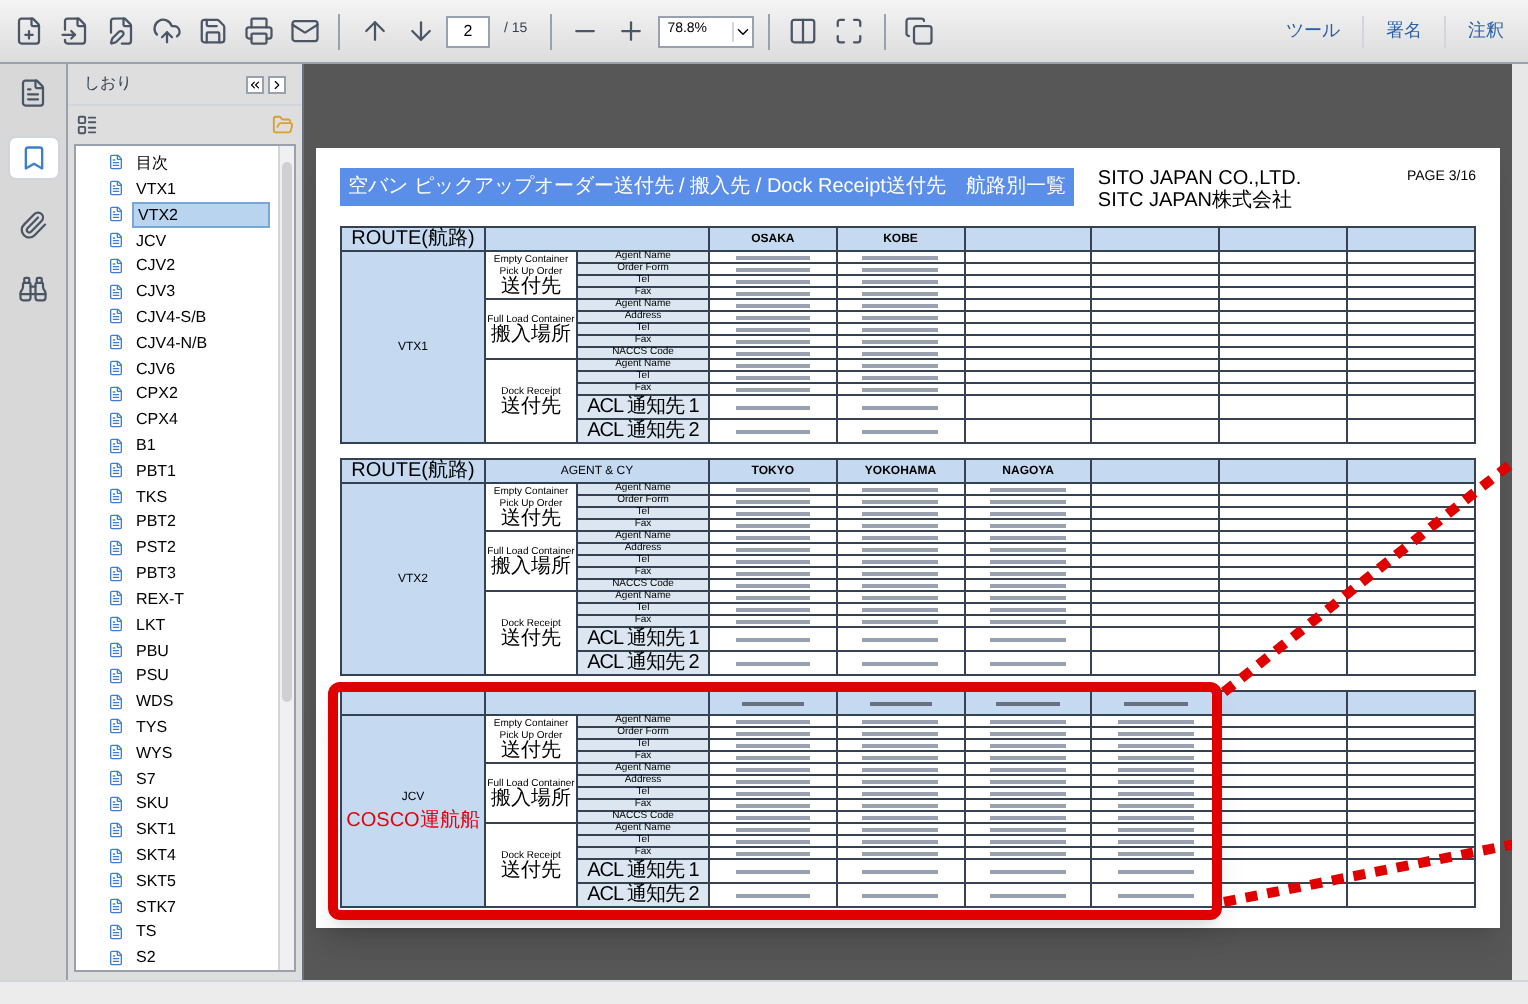  I want to click on route-note: COSCO運航船, so click(413, 821).